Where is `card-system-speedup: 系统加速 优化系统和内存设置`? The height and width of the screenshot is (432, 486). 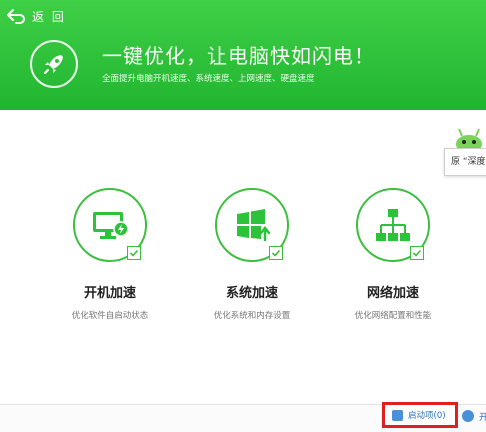 card-system-speedup: 系统加速 优化系统和内存设置 is located at coordinates (252, 254).